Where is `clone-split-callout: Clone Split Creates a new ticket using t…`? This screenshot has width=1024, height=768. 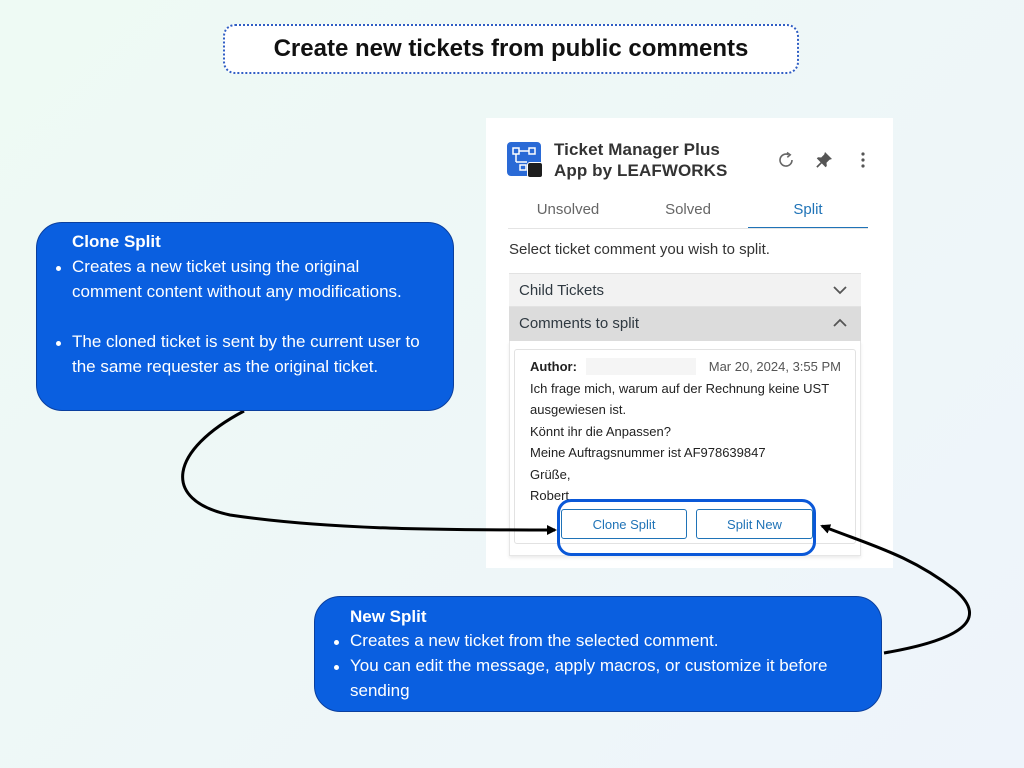 clone-split-callout: Clone Split Creates a new ticket using t… is located at coordinates (245, 316).